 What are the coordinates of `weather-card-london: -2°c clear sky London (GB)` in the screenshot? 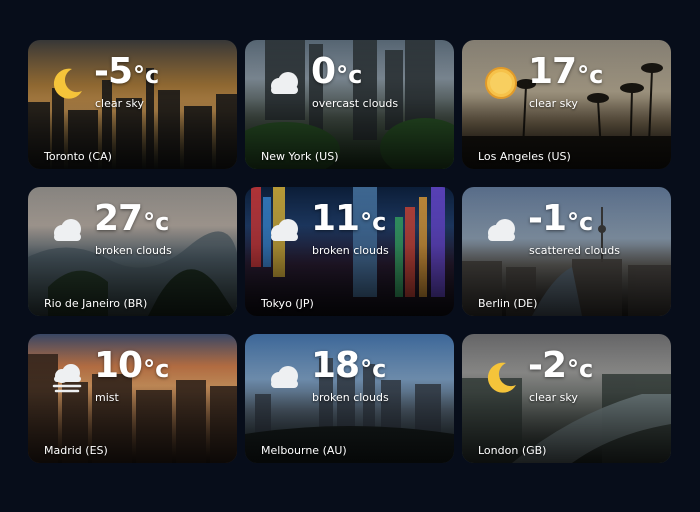 It's located at (566, 398).